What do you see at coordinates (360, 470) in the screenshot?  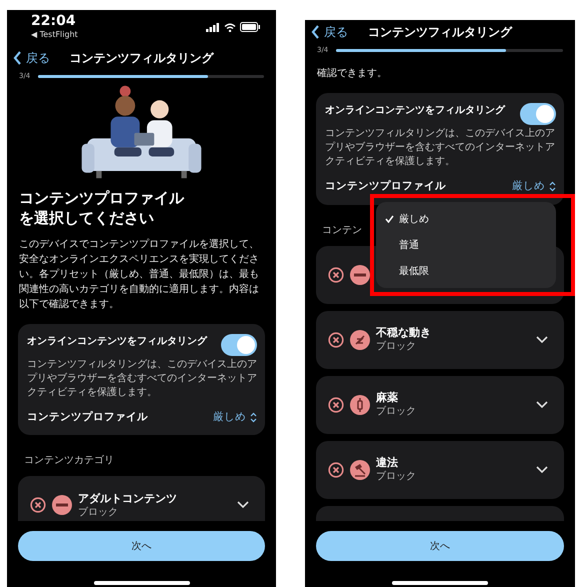 I see `gavel-icon` at bounding box center [360, 470].